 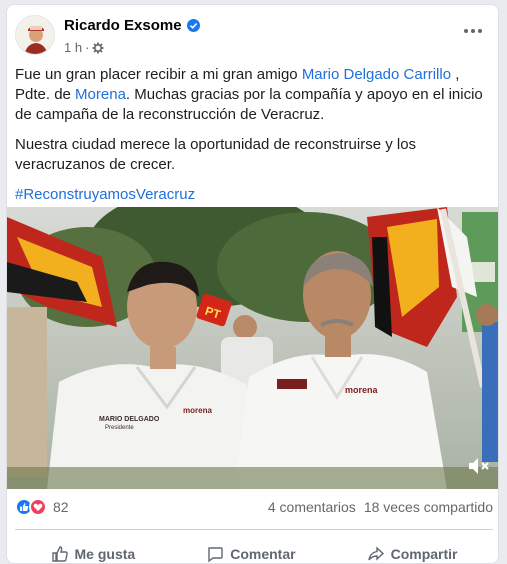 What do you see at coordinates (73, 47) in the screenshot?
I see `post-time: 1 h` at bounding box center [73, 47].